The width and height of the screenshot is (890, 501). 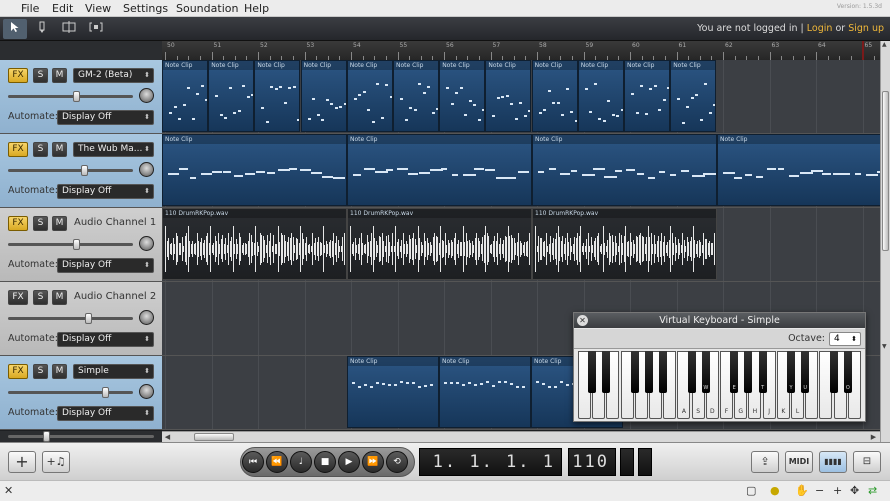 I want to click on stop-icon: ■, so click(x=325, y=462).